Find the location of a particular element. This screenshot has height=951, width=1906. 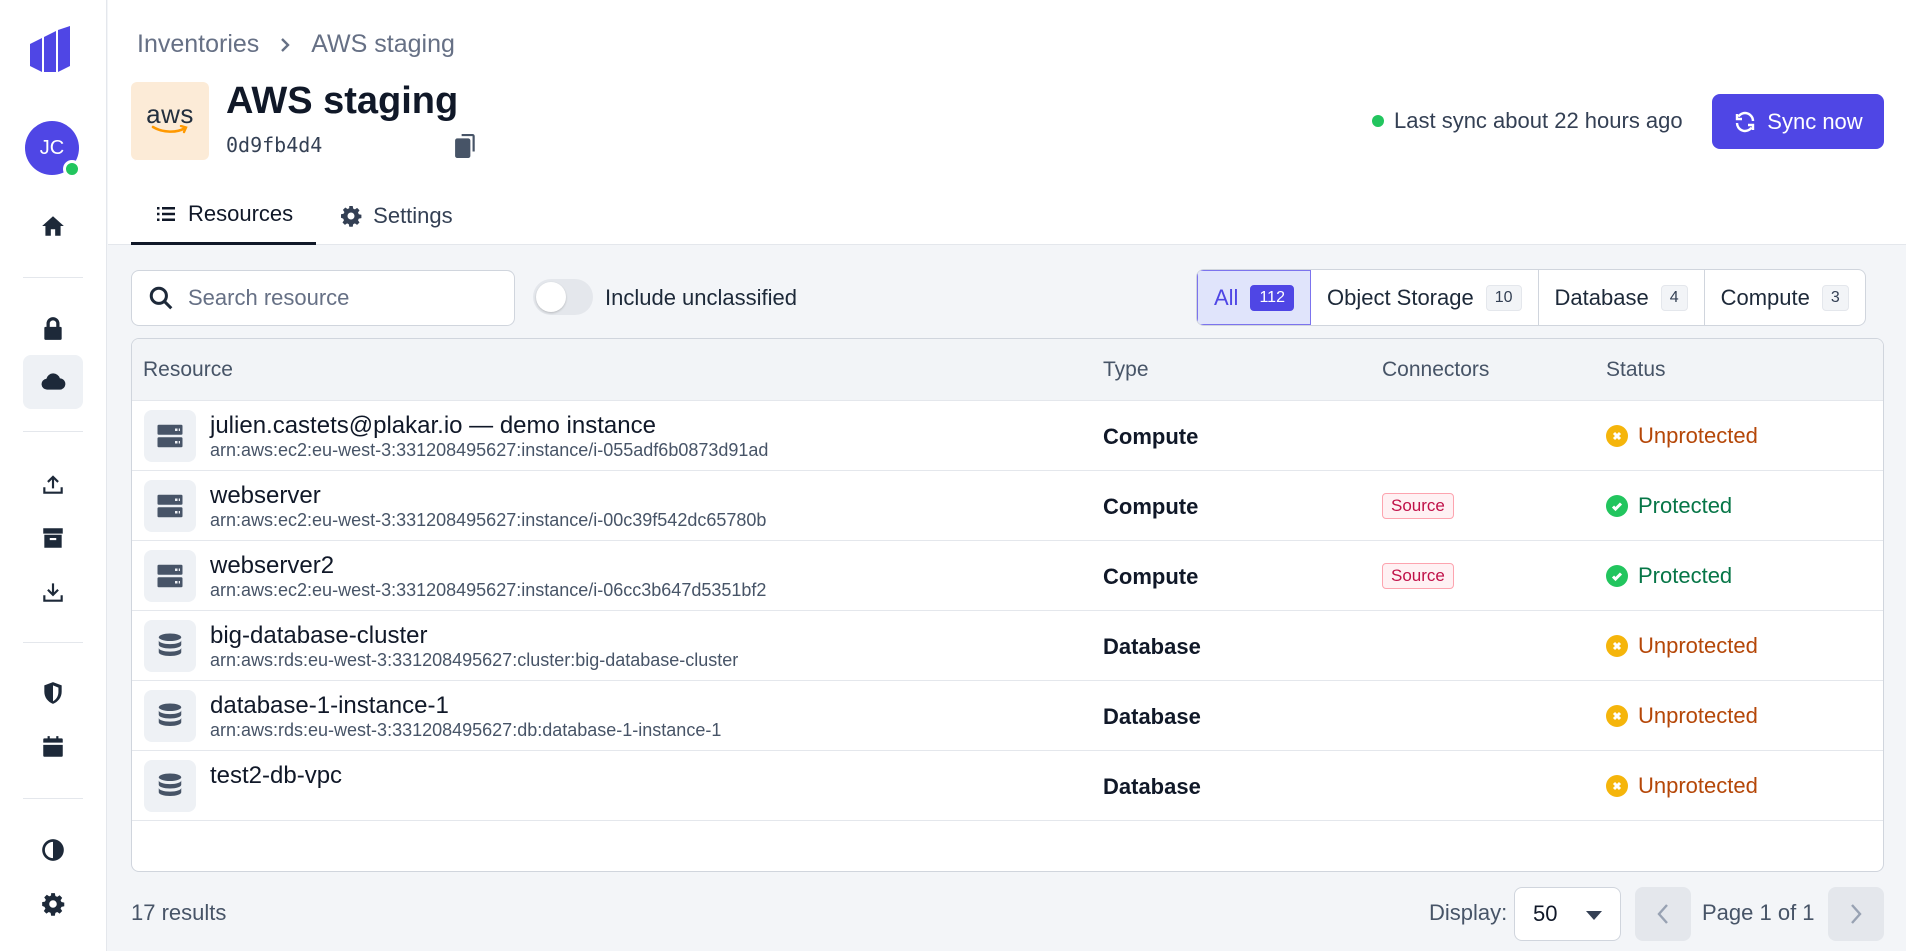

tab-bar: Resources Settings is located at coordinates (303, 215).